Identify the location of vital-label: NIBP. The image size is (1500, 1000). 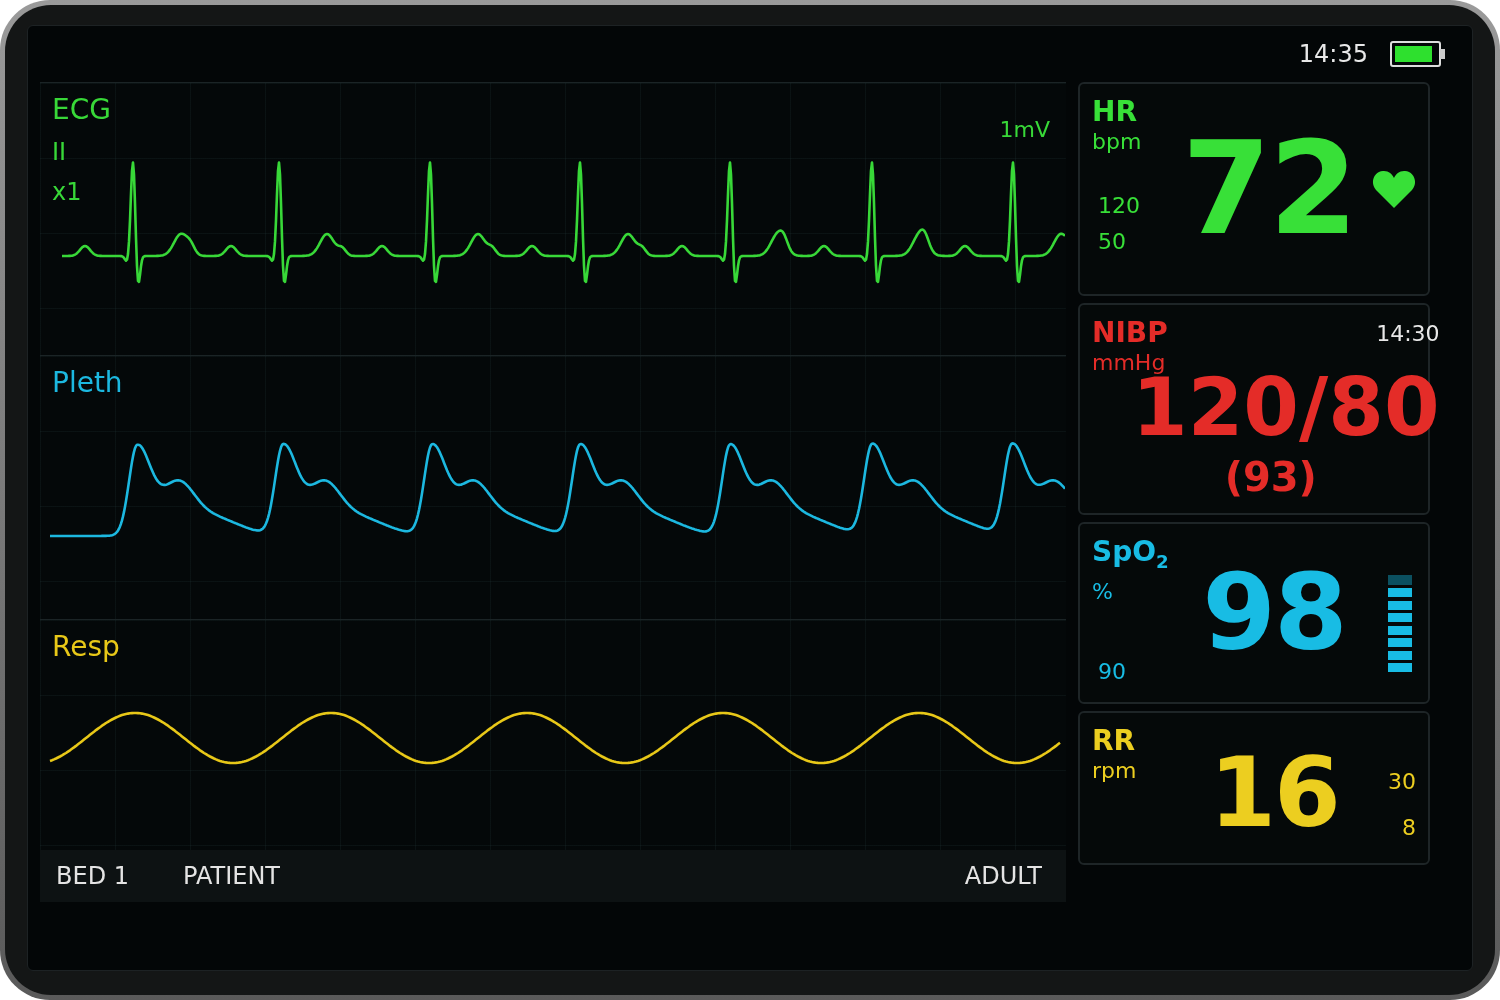
(1130, 333).